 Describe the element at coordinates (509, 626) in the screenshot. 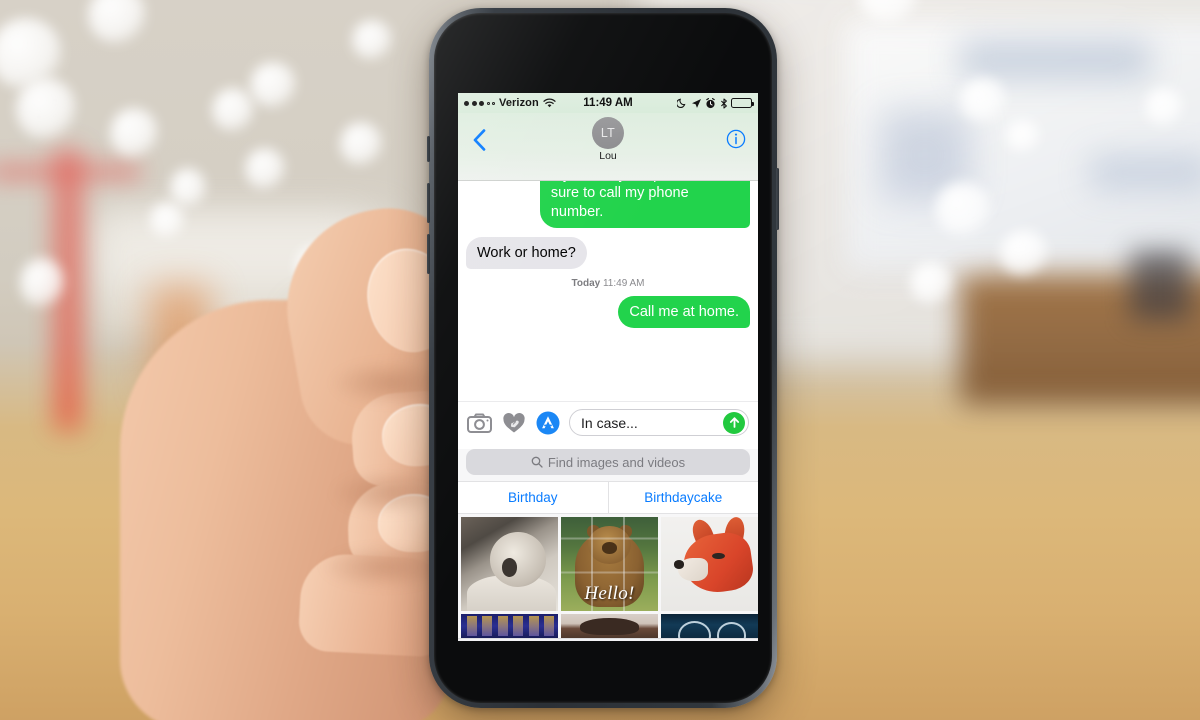

I see `gif-result-stage-lights` at that location.